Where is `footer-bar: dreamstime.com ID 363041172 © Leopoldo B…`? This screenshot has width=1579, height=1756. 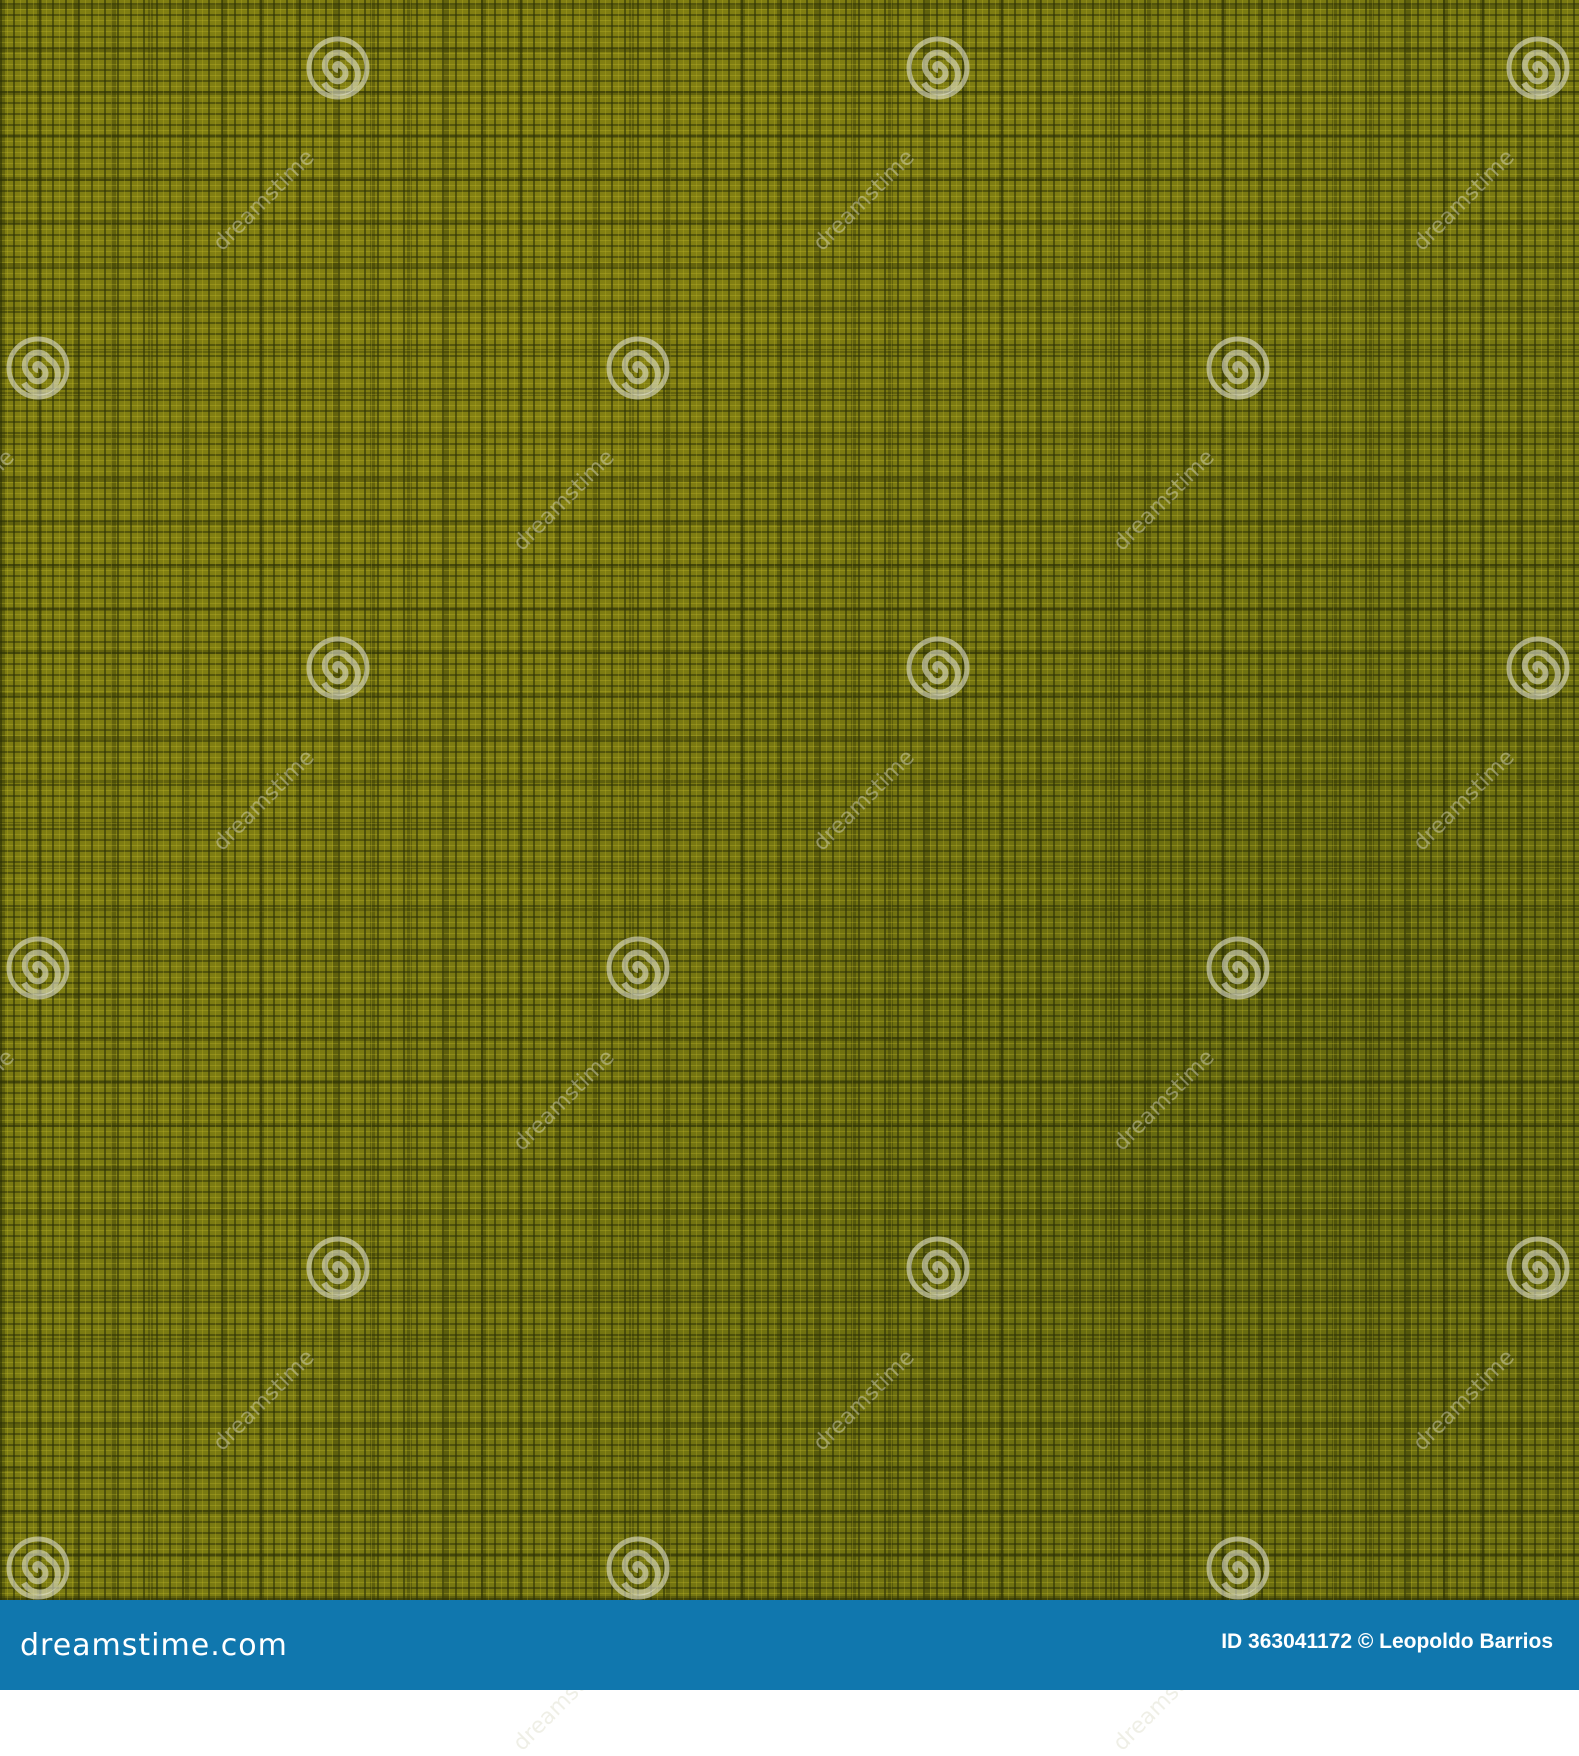
footer-bar: dreamstime.com ID 363041172 © Leopoldo B… is located at coordinates (789, 1645).